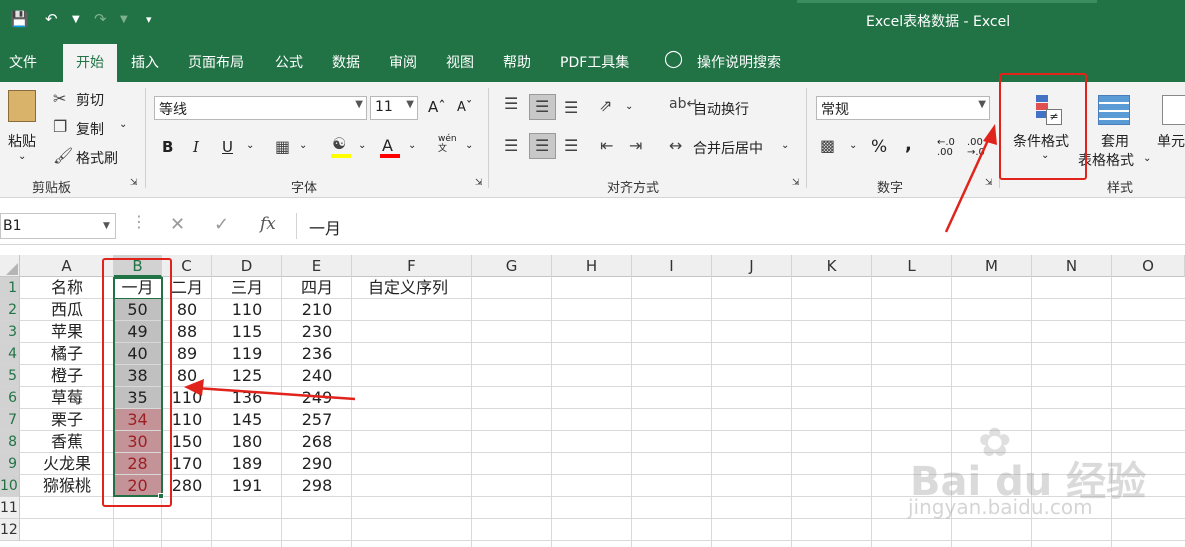 This screenshot has width=1185, height=547. What do you see at coordinates (967, 185) in the screenshot?
I see `arrow-to-conditional-formatting` at bounding box center [967, 185].